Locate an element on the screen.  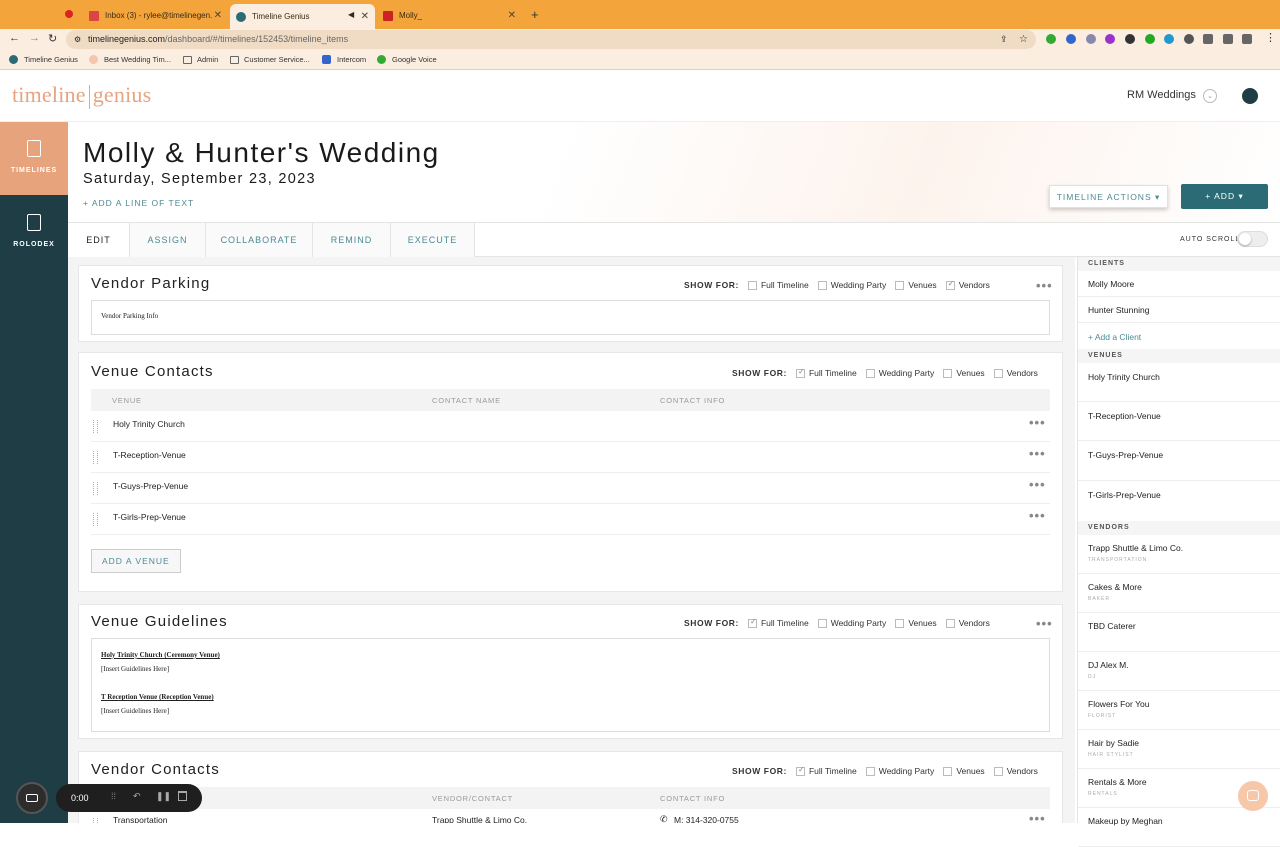
drag-grip-icon: ⁞⁞ is located at coordinates (113, 796).